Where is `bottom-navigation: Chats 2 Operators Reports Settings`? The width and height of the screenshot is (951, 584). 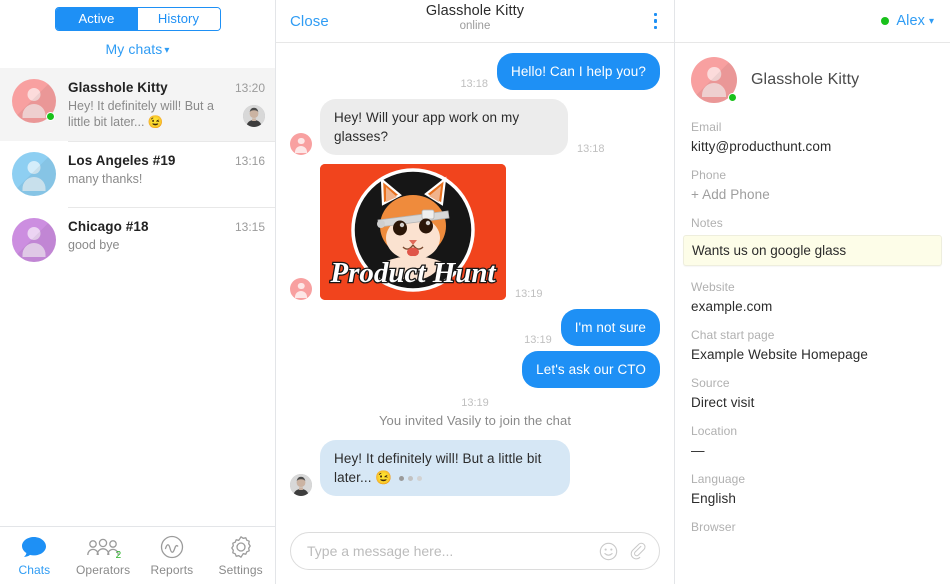
bottom-navigation: Chats 2 Operators Reports Settings is located at coordinates (137, 555).